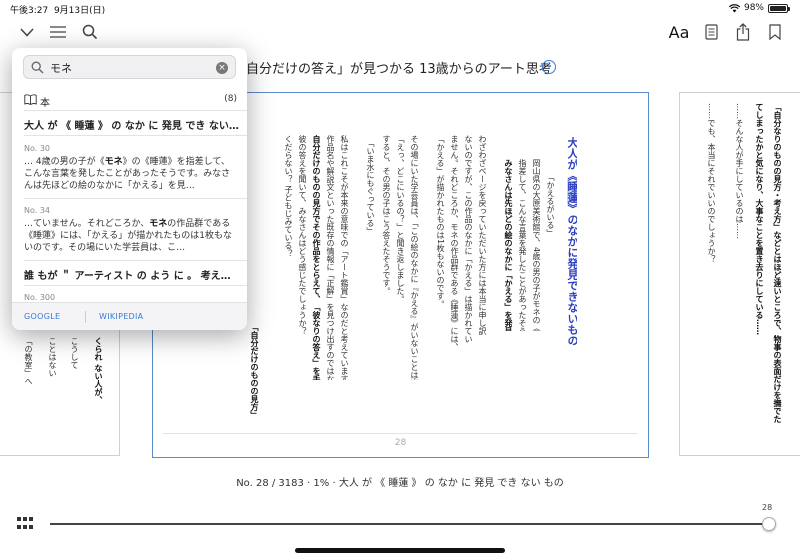 Image resolution: width=800 pixels, height=559 pixels. What do you see at coordinates (400, 9) in the screenshot?
I see `status-bar: 午後3:27 9月13日(日) 98%` at bounding box center [400, 9].